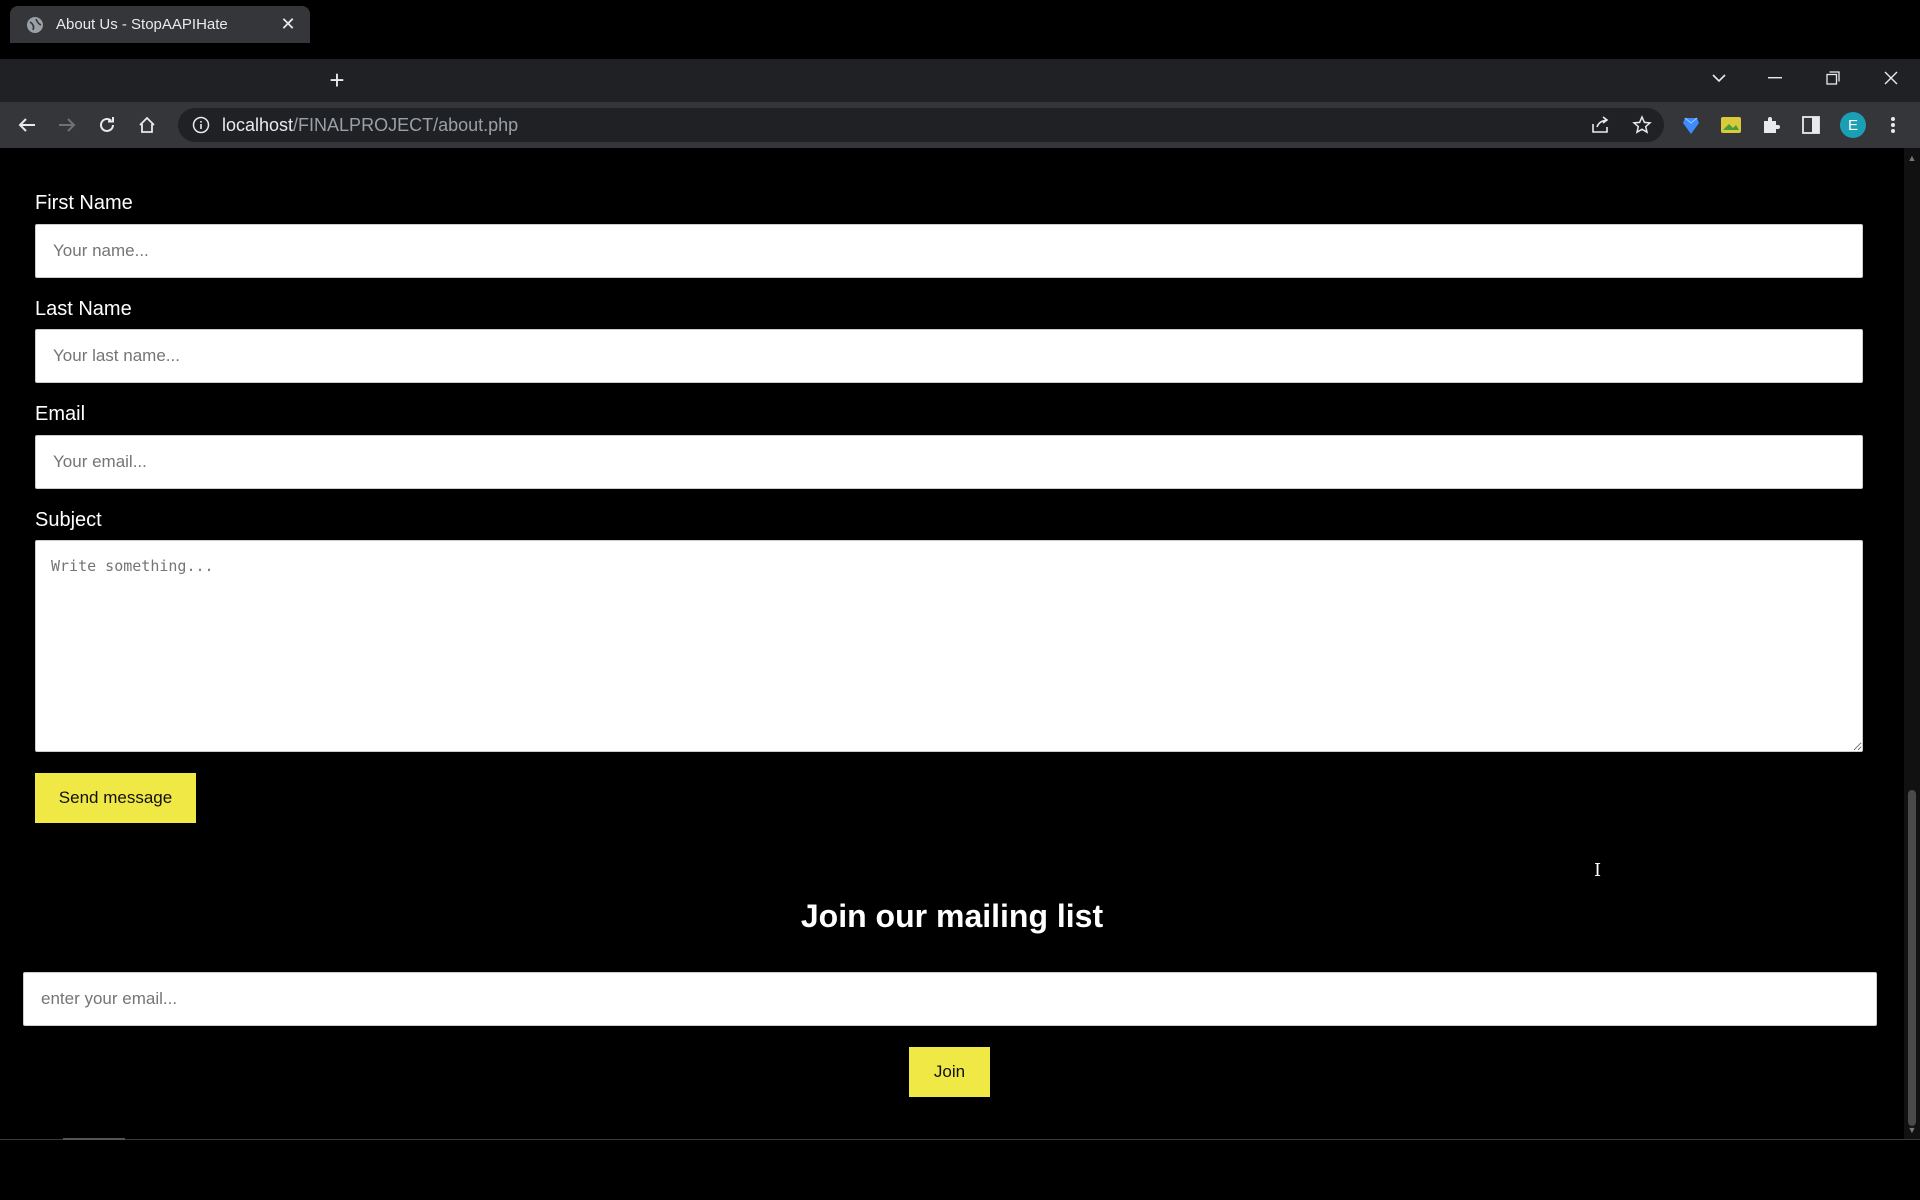 The image size is (1920, 1200). What do you see at coordinates (960, 80) in the screenshot?
I see `browser-tabstrip` at bounding box center [960, 80].